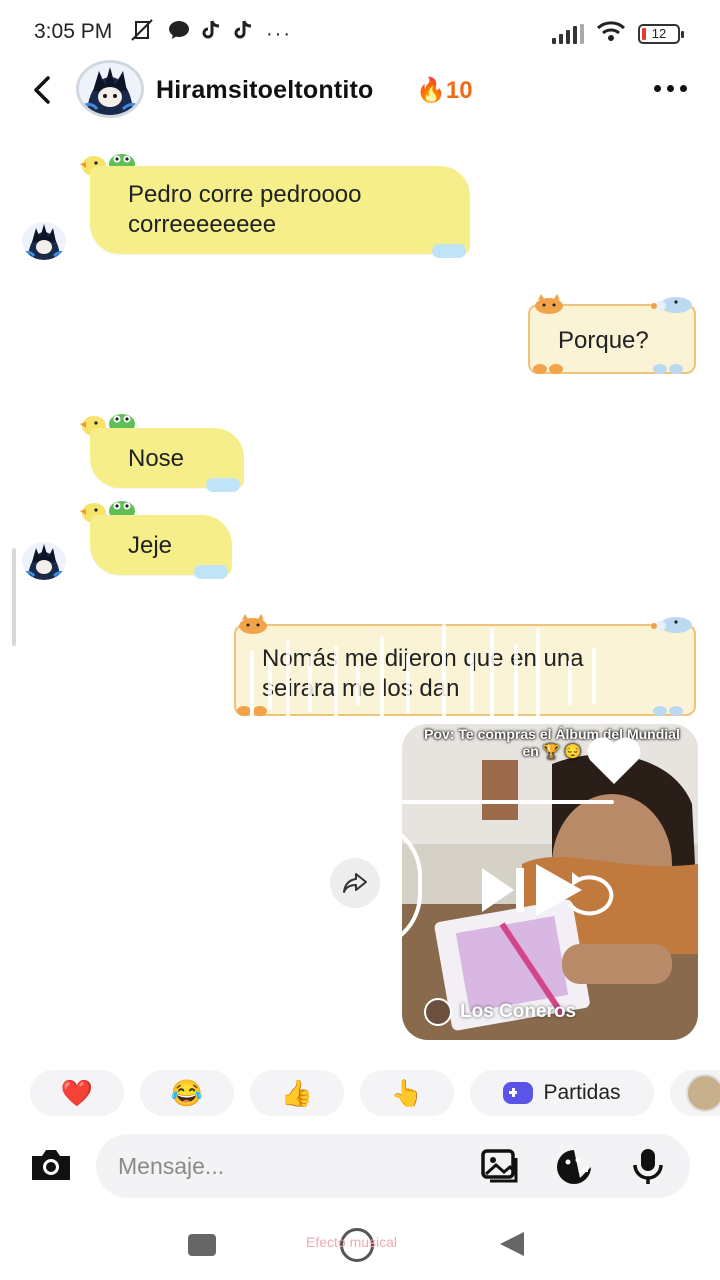  I want to click on status-system-icons: 12, so click(618, 34).